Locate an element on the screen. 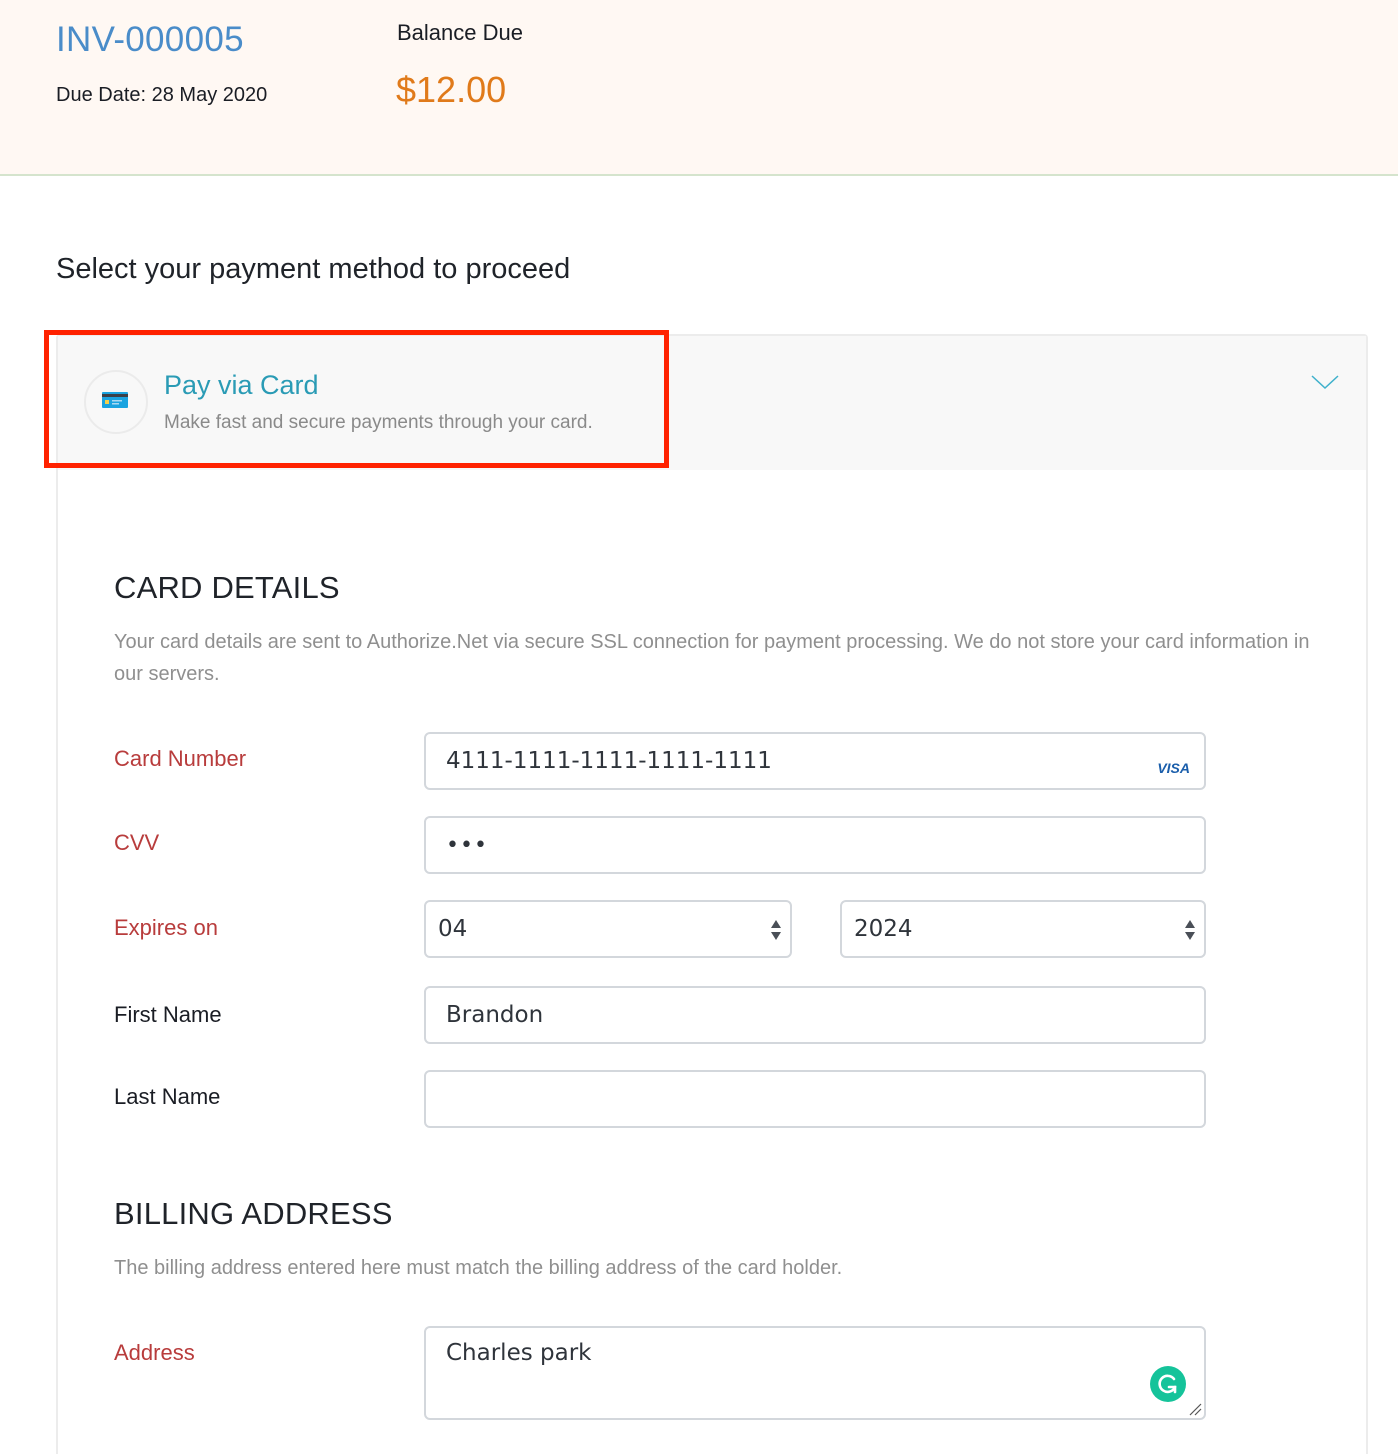 The width and height of the screenshot is (1398, 1454). chevron-down-icon is located at coordinates (1325, 382).